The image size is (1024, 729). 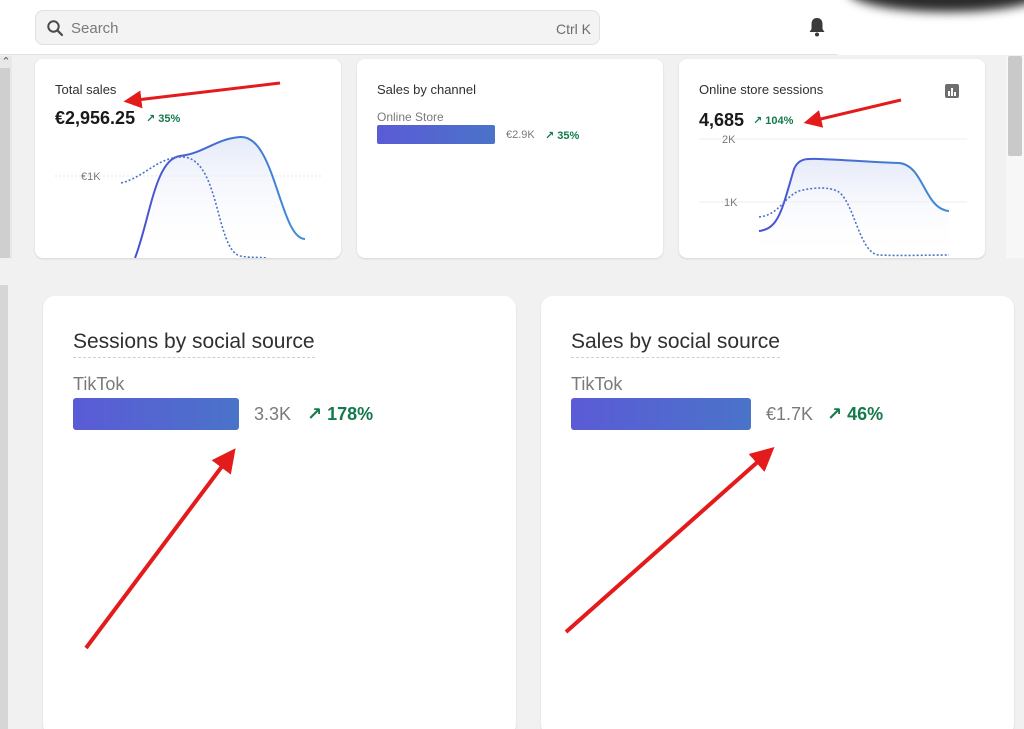 I want to click on card-title: Sales by social source, so click(x=675, y=344).